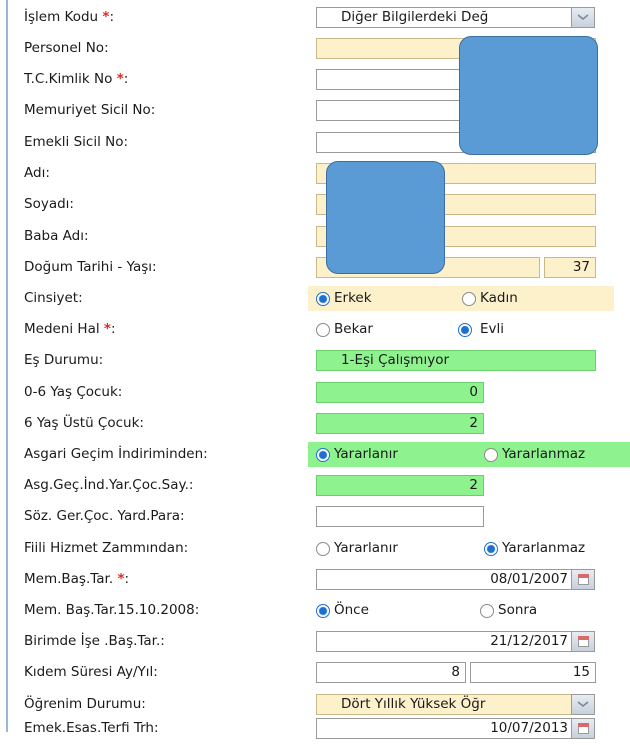 The height and width of the screenshot is (745, 630). Describe the element at coordinates (528, 95) in the screenshot. I see `redaction-box-top` at that location.